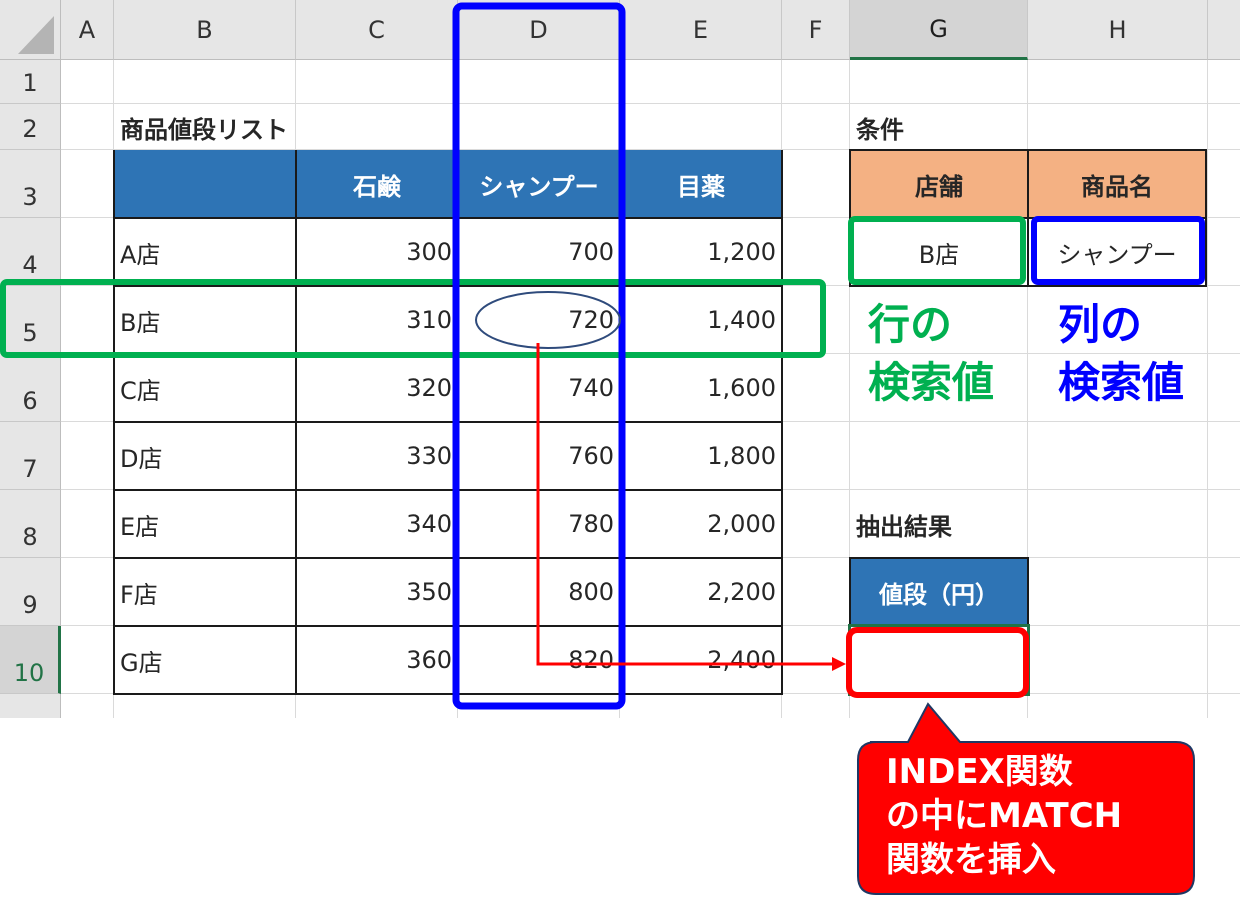 The width and height of the screenshot is (1240, 913). What do you see at coordinates (205, 456) in the screenshot?
I see `table-cell-store: D店` at bounding box center [205, 456].